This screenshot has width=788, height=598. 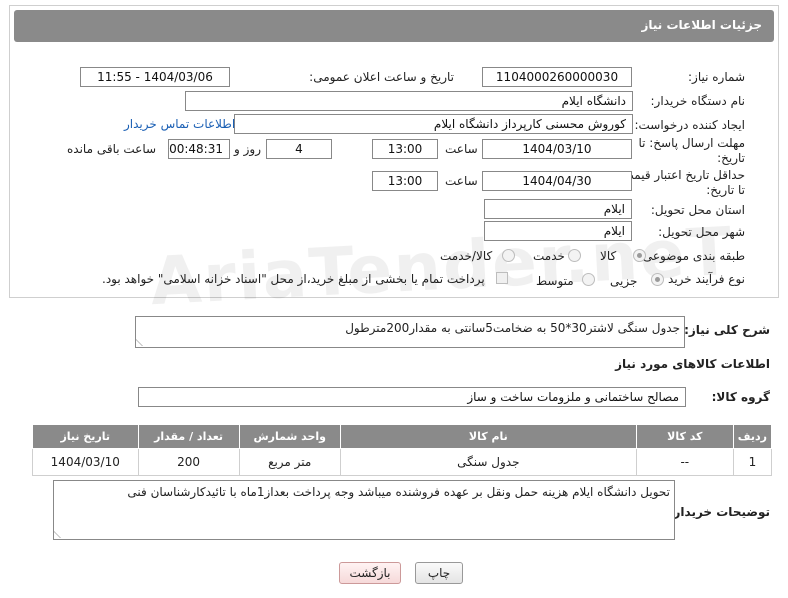 What do you see at coordinates (557, 149) in the screenshot?
I see `reply-deadline-date-field: 1404/03/10` at bounding box center [557, 149].